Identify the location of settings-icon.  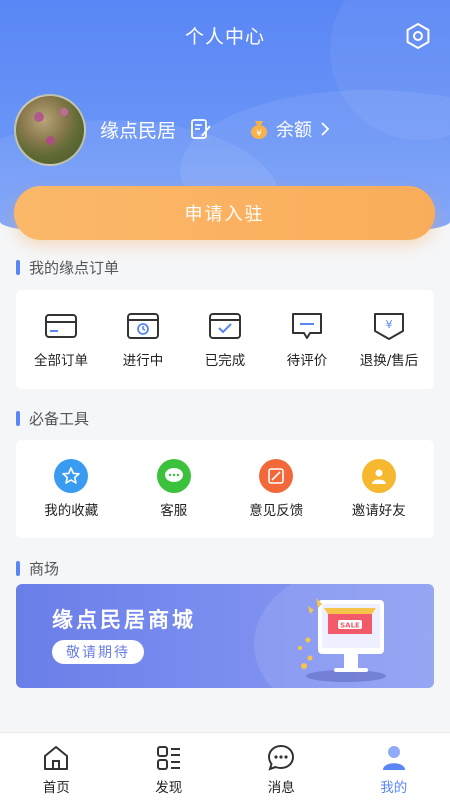
(418, 36).